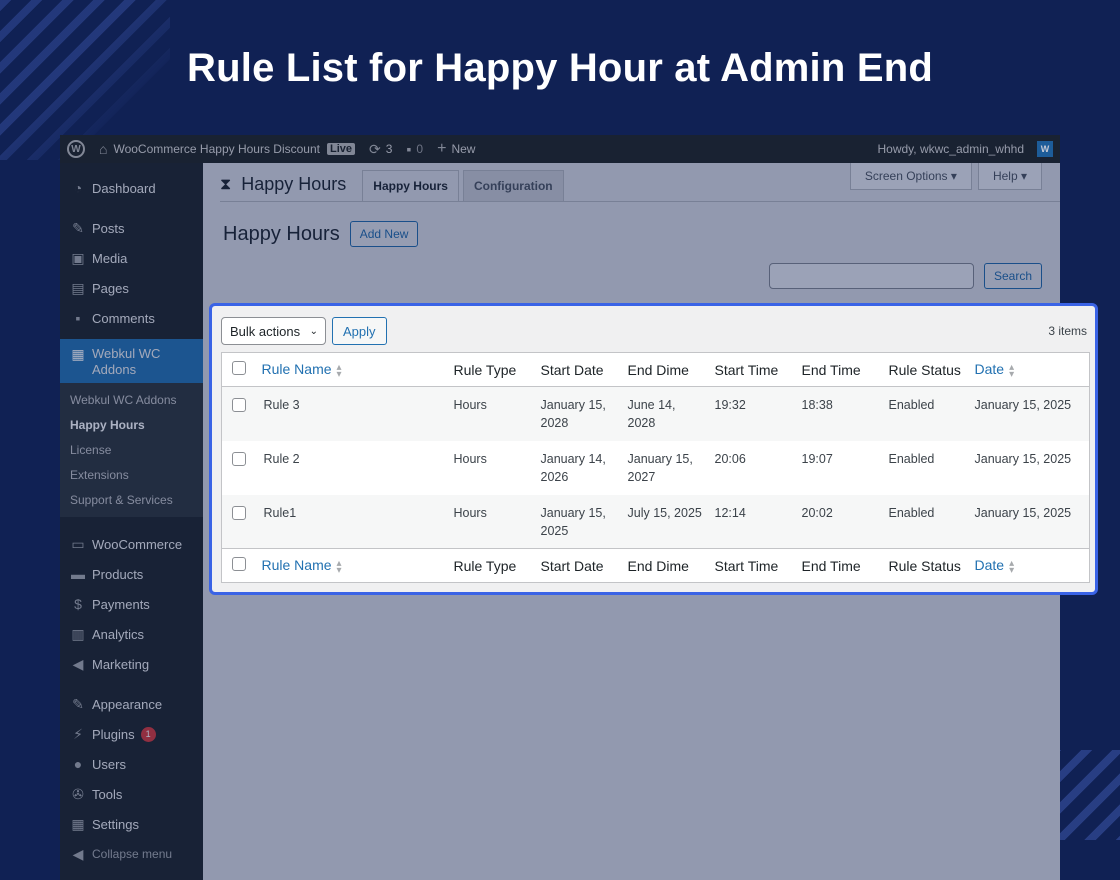 The image size is (1120, 880). What do you see at coordinates (817, 405) in the screenshot?
I see `cell-end-time: 18:38` at bounding box center [817, 405].